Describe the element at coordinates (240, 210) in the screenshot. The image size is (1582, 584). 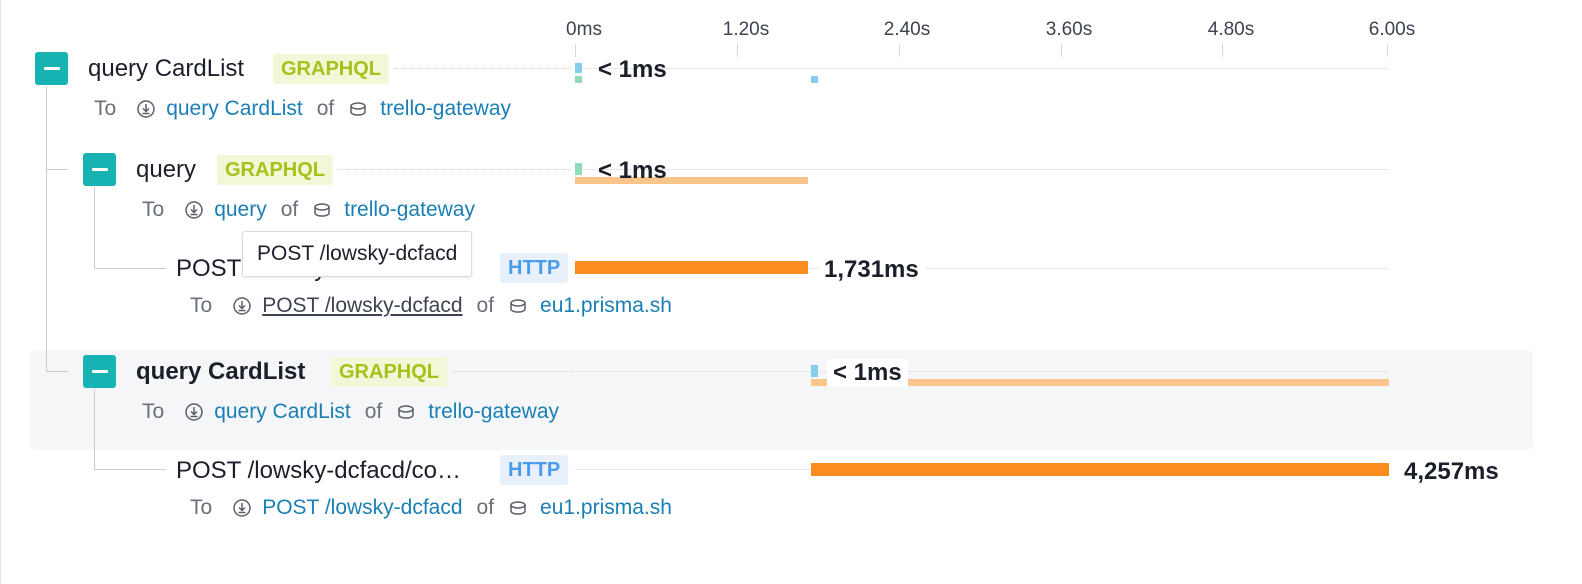
I see `operation-link: query` at that location.